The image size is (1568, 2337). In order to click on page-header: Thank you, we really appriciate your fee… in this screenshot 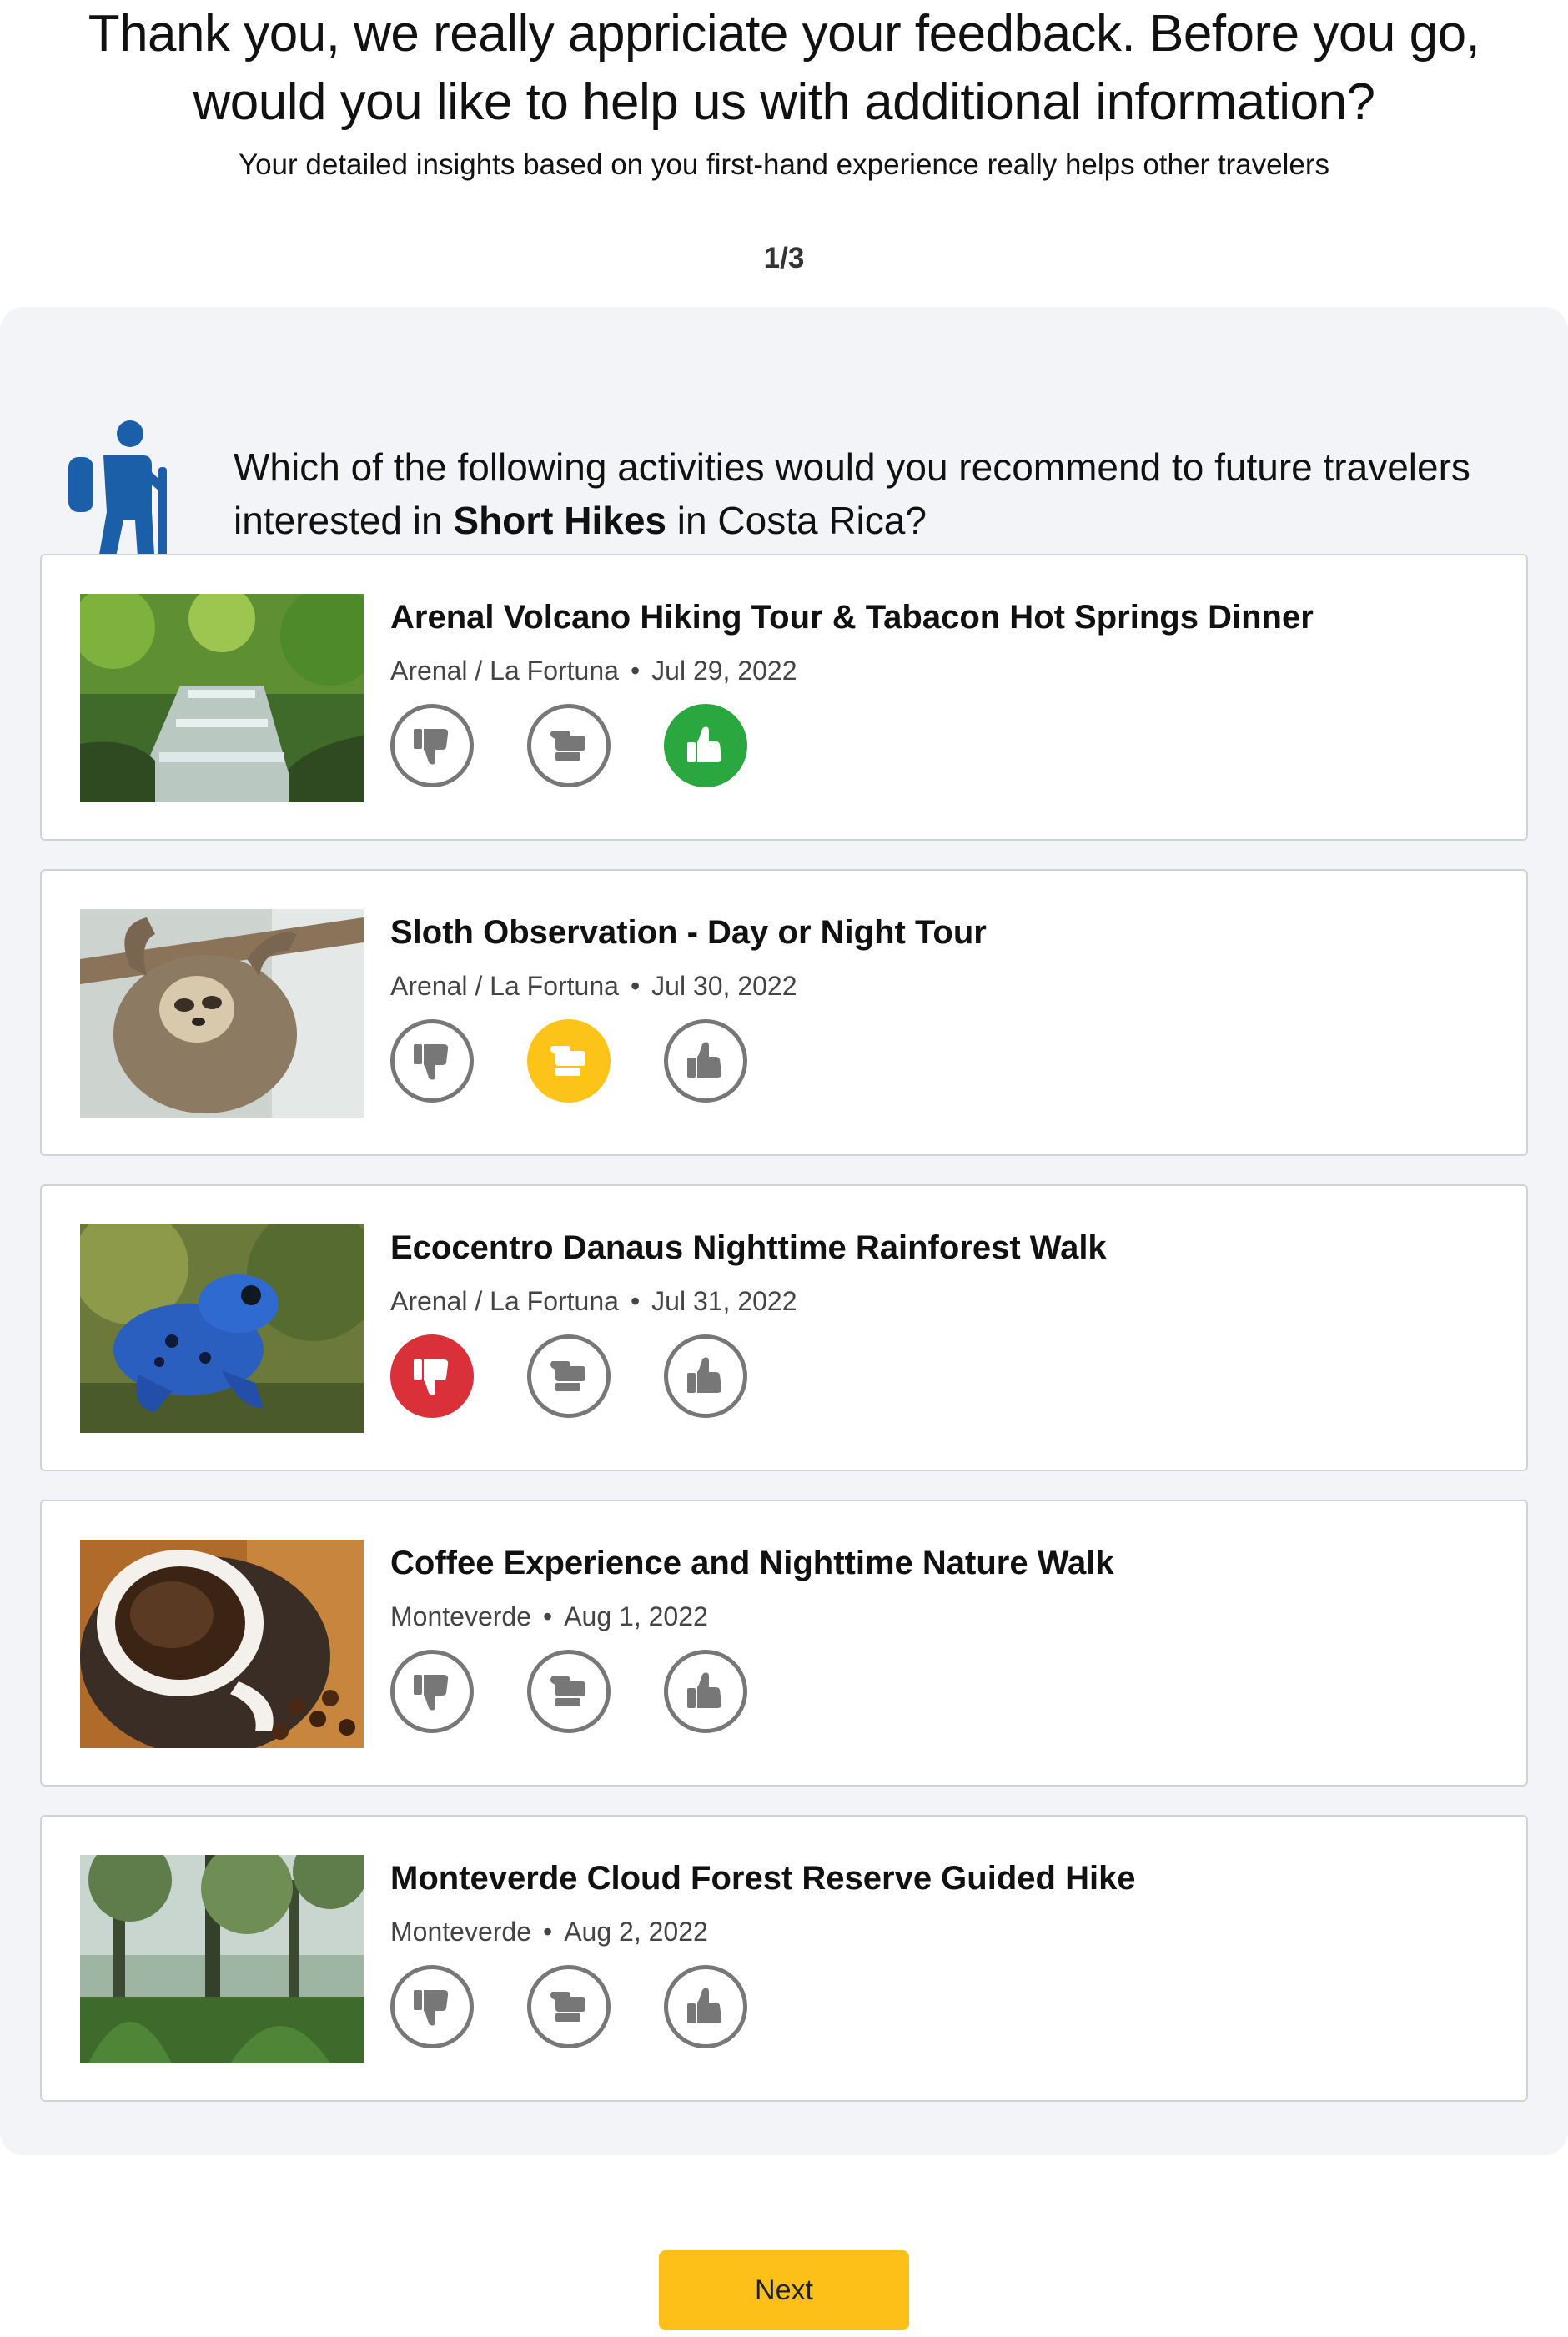, I will do `click(784, 91)`.